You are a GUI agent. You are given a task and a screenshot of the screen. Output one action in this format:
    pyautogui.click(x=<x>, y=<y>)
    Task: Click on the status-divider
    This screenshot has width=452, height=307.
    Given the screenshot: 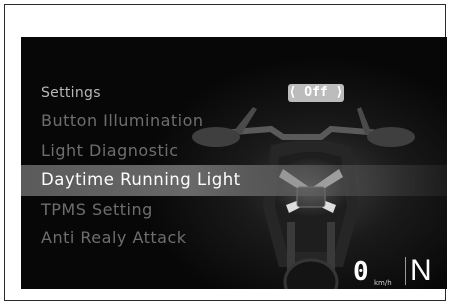 What is the action you would take?
    pyautogui.click(x=405, y=271)
    